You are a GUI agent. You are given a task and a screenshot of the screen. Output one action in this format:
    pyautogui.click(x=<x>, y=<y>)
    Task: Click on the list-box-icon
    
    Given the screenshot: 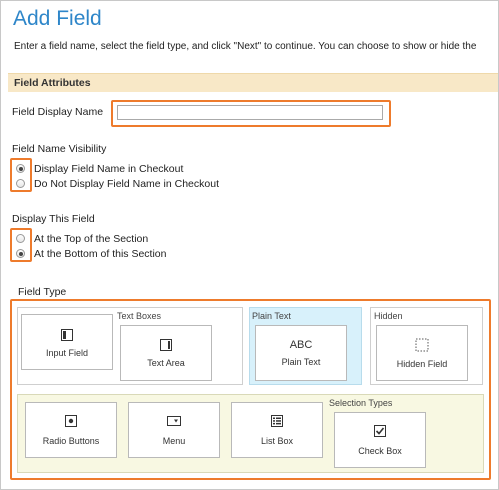 What is the action you would take?
    pyautogui.click(x=277, y=421)
    